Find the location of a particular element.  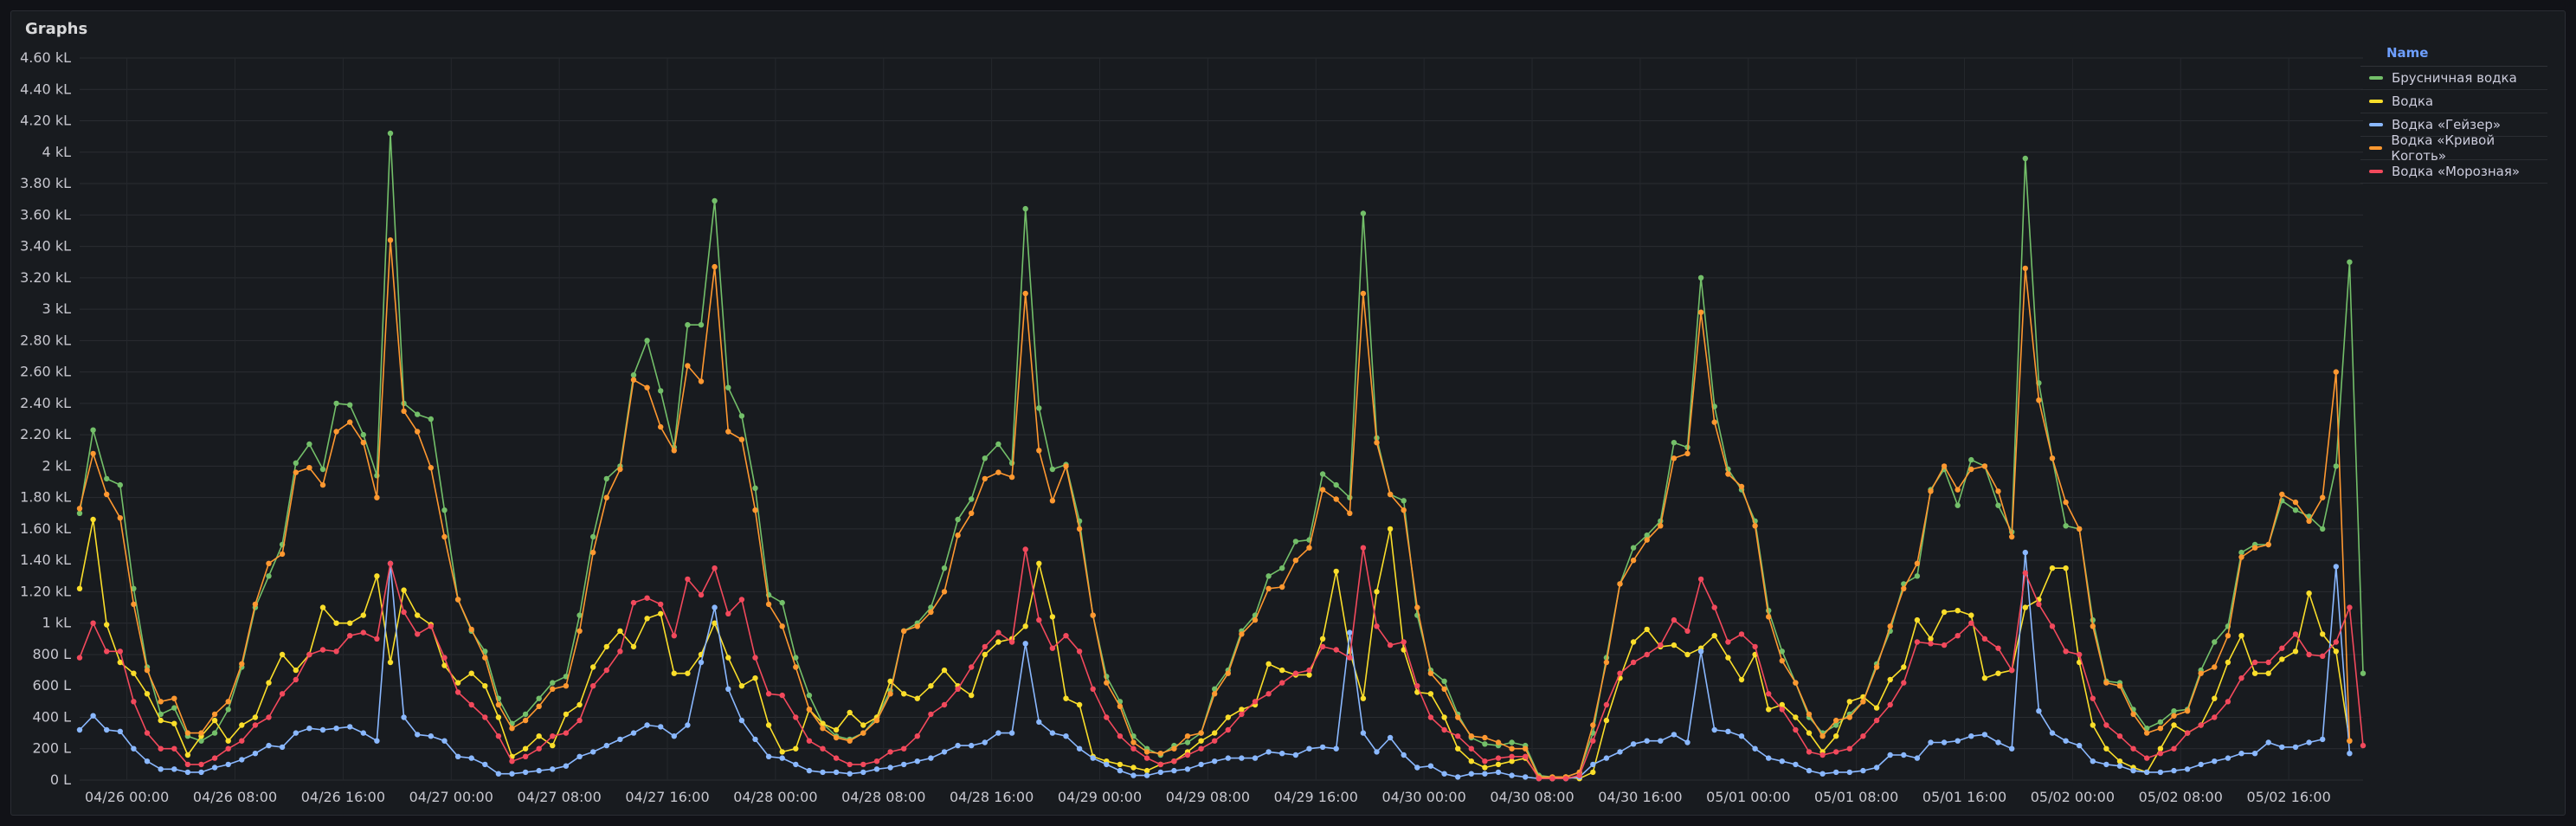

legend-item-0: Брусничная водка is located at coordinates (2453, 78).